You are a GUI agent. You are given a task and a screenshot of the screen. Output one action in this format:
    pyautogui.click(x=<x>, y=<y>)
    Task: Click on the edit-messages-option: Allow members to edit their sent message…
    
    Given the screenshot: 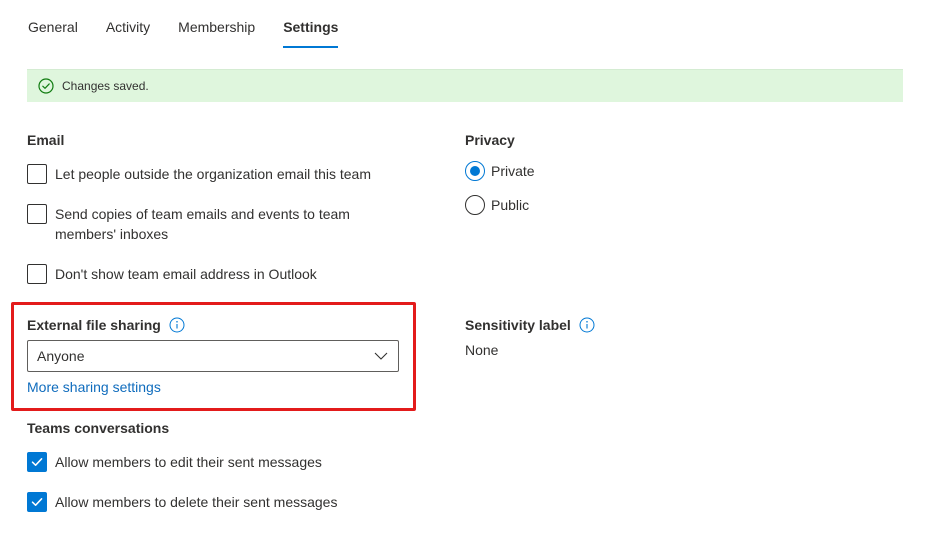 What is the action you would take?
    pyautogui.click(x=174, y=462)
    